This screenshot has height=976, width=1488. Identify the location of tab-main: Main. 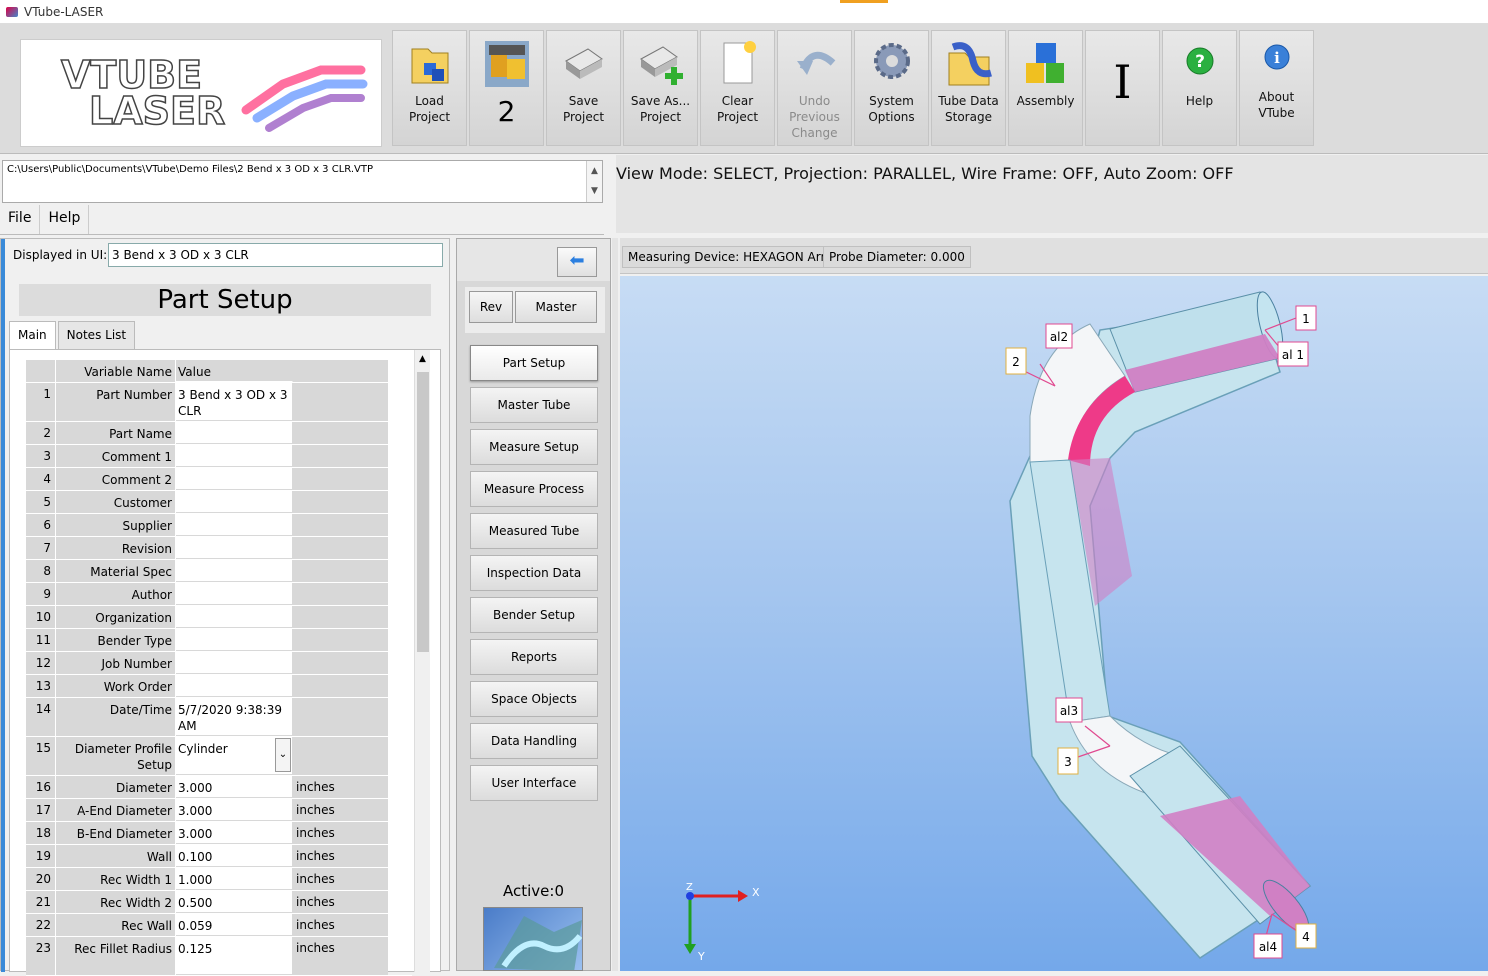
(32, 335).